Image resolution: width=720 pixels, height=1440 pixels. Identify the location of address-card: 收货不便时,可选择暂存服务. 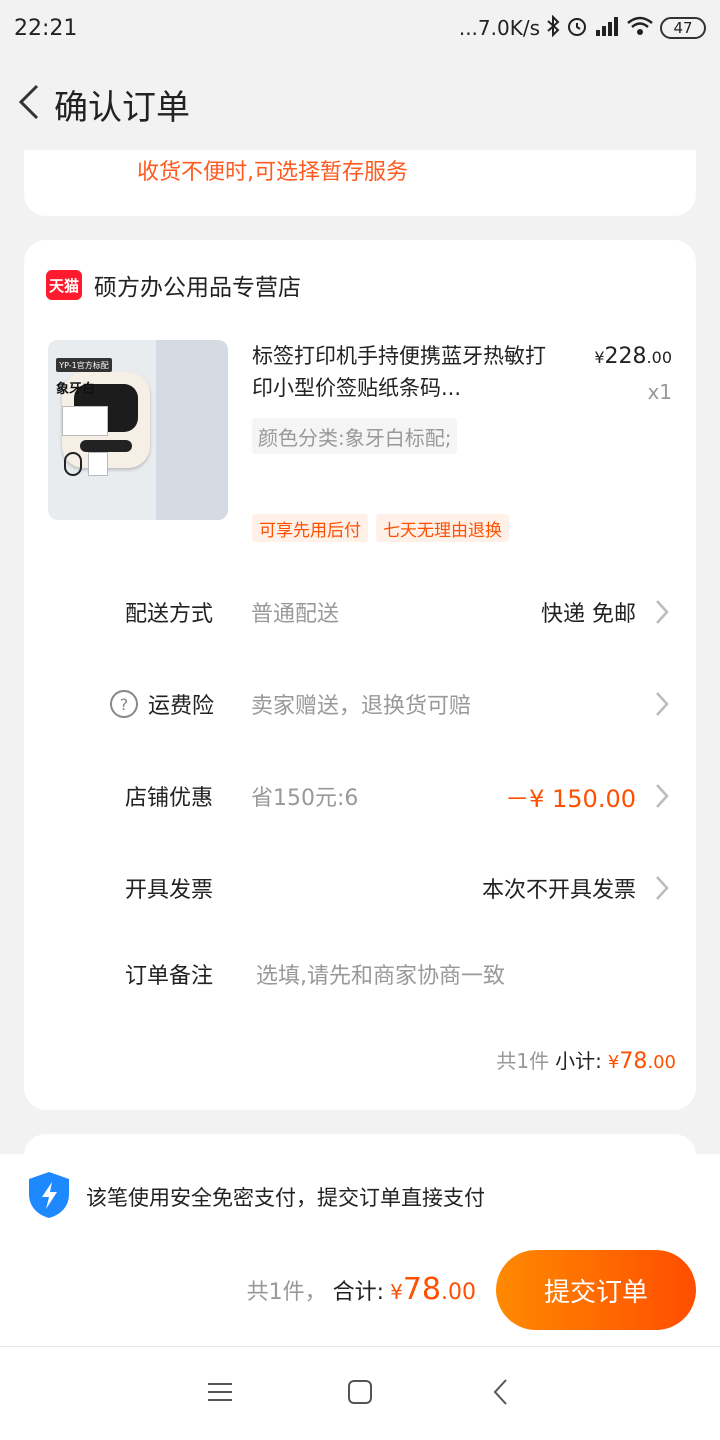
(360, 183).